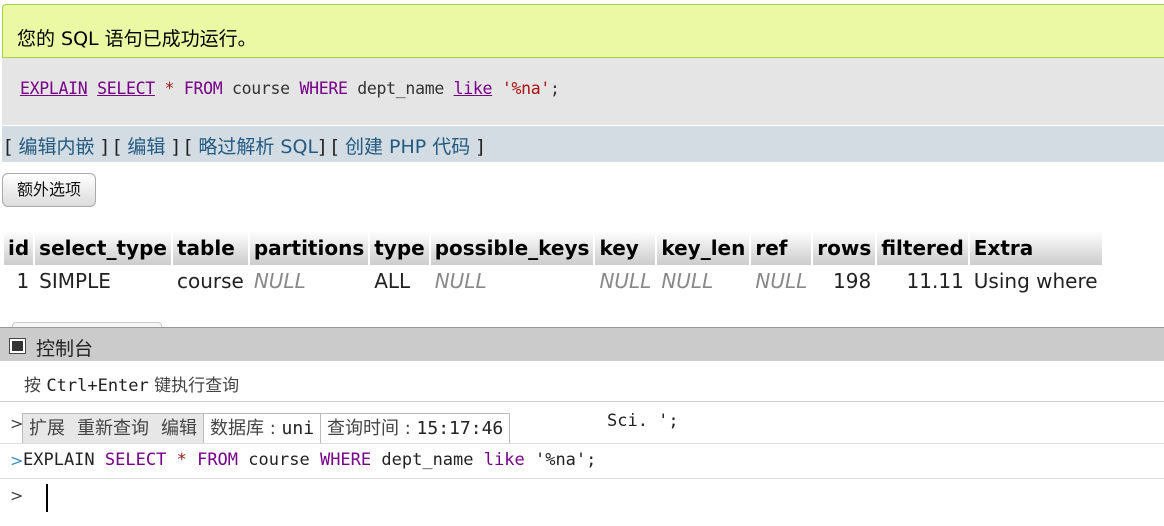  Describe the element at coordinates (1035, 248) in the screenshot. I see `column-header: Extra` at that location.